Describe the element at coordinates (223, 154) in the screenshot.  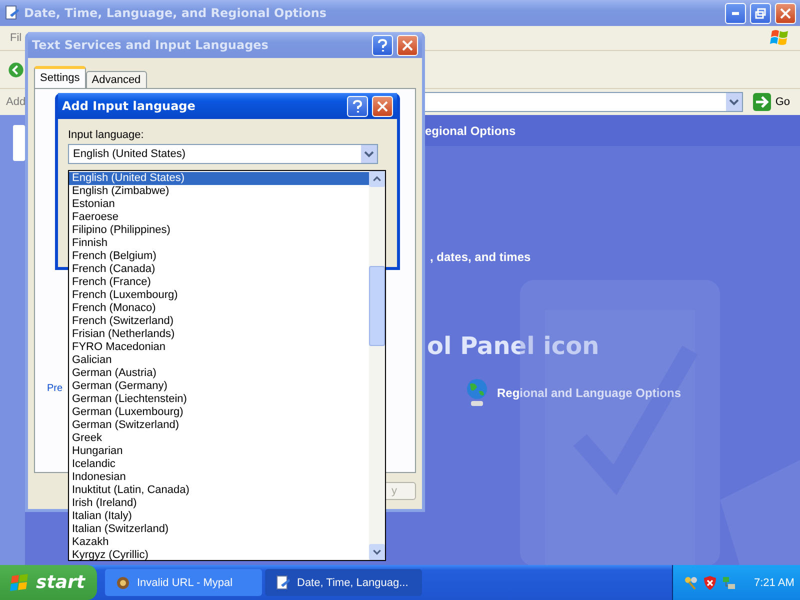
I see `language-dropdown: English (United States)` at that location.